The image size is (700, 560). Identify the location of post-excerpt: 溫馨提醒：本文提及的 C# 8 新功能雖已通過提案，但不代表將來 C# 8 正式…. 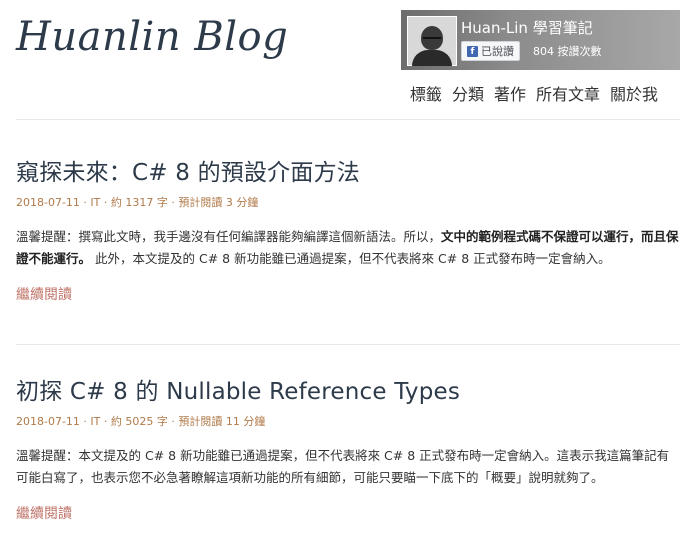
(343, 466).